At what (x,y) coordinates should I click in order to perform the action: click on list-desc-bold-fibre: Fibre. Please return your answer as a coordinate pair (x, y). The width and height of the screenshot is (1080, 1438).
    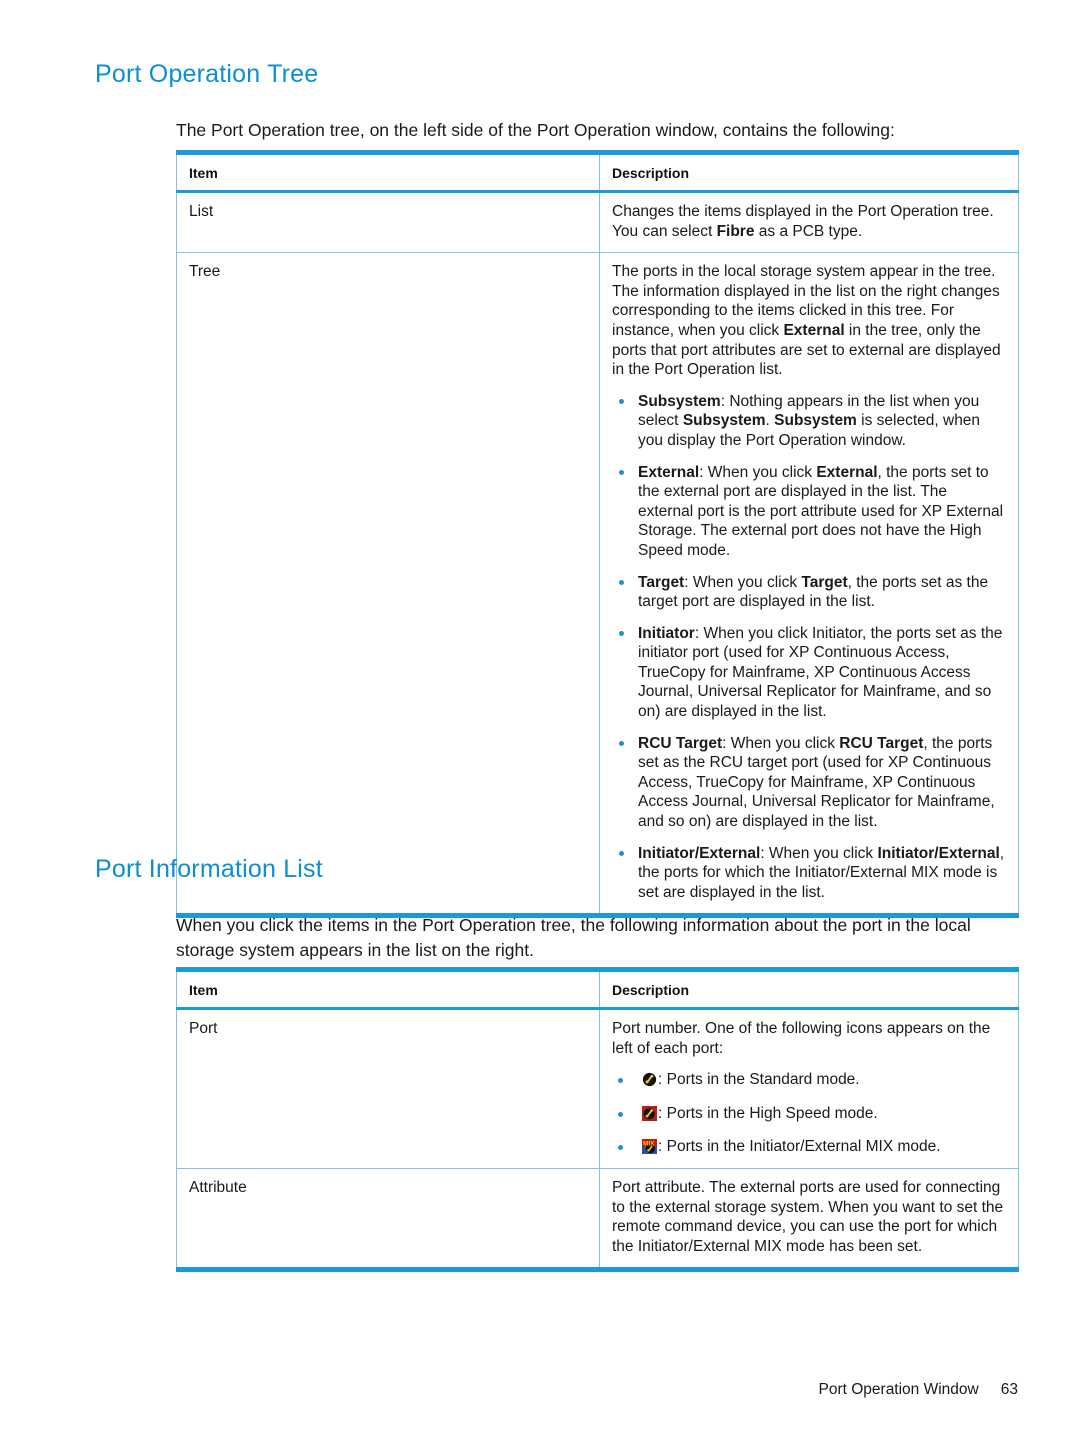
    Looking at the image, I should click on (735, 231).